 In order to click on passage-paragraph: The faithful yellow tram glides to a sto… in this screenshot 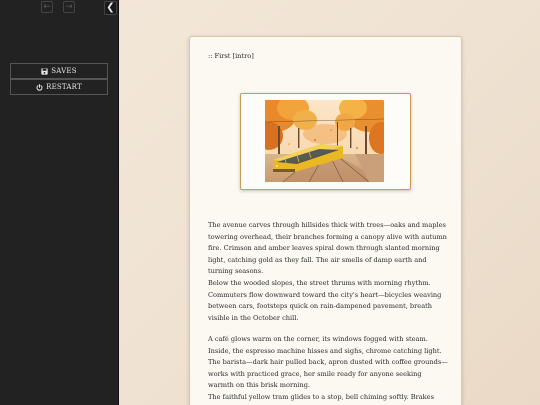, I will do `click(321, 399)`.